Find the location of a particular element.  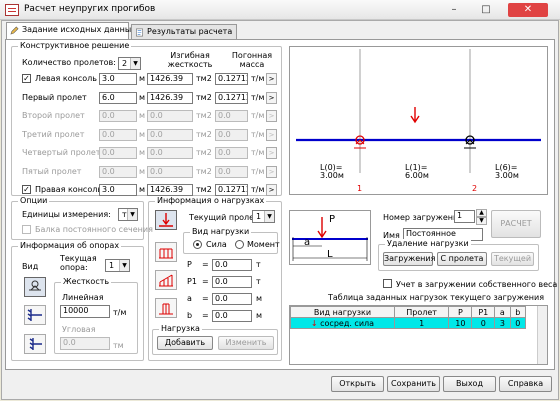

save-button: Сохранить is located at coordinates (413, 384).